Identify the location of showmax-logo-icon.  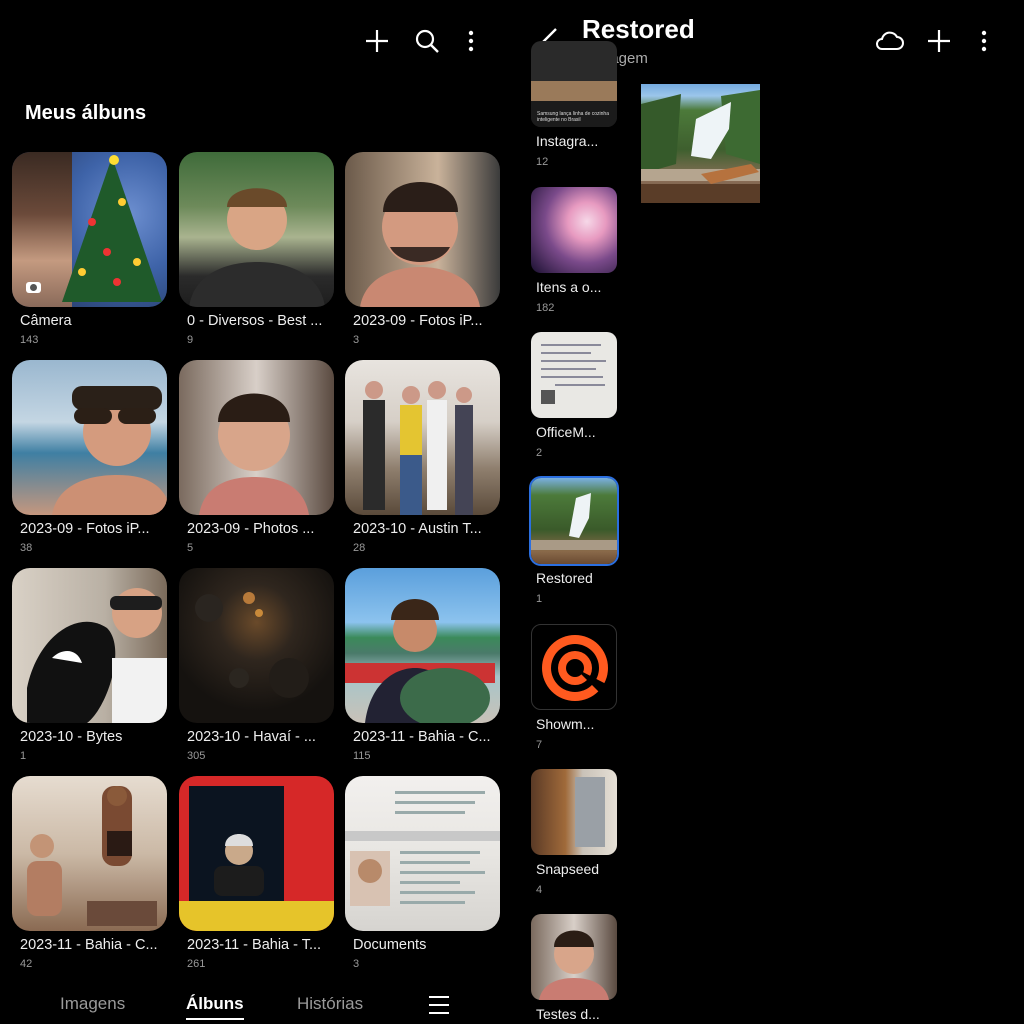
(575, 668).